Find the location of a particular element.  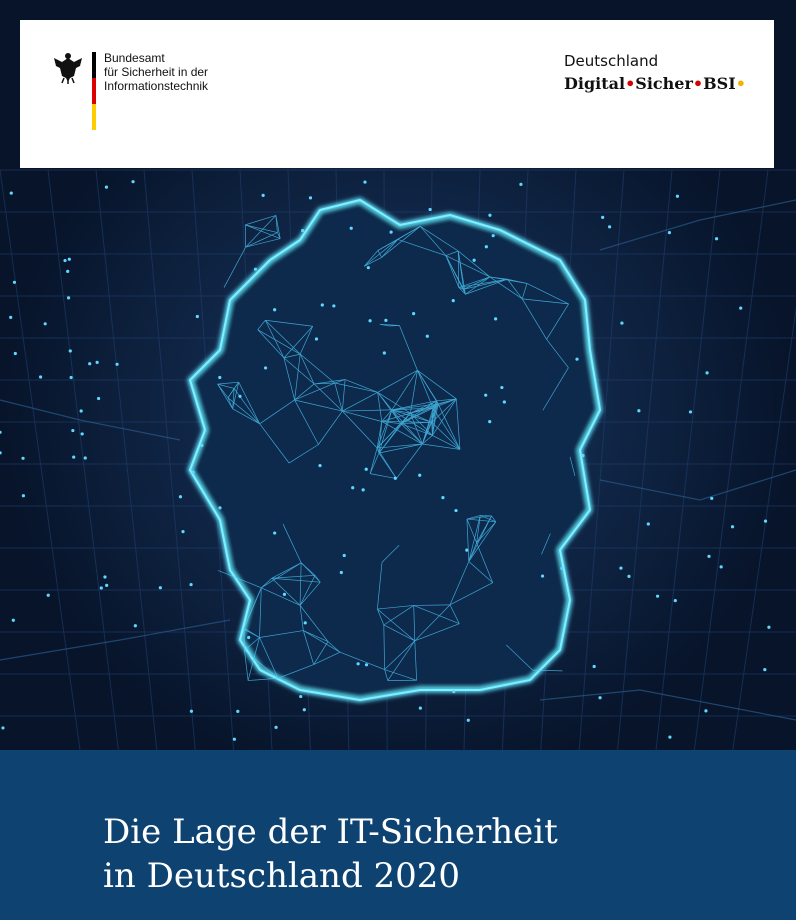

agency-line-2: für Sicherheit in der is located at coordinates (156, 72).